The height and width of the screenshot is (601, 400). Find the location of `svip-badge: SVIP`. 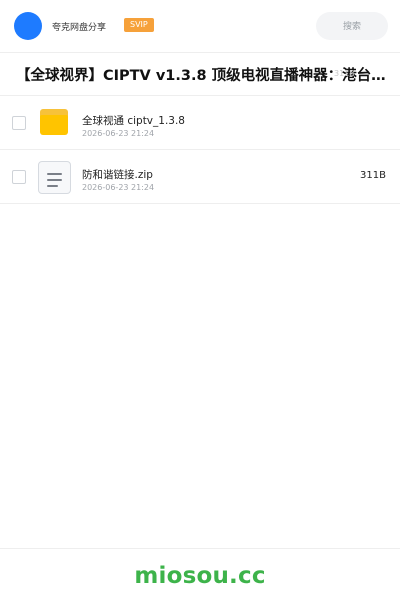

svip-badge: SVIP is located at coordinates (139, 25).